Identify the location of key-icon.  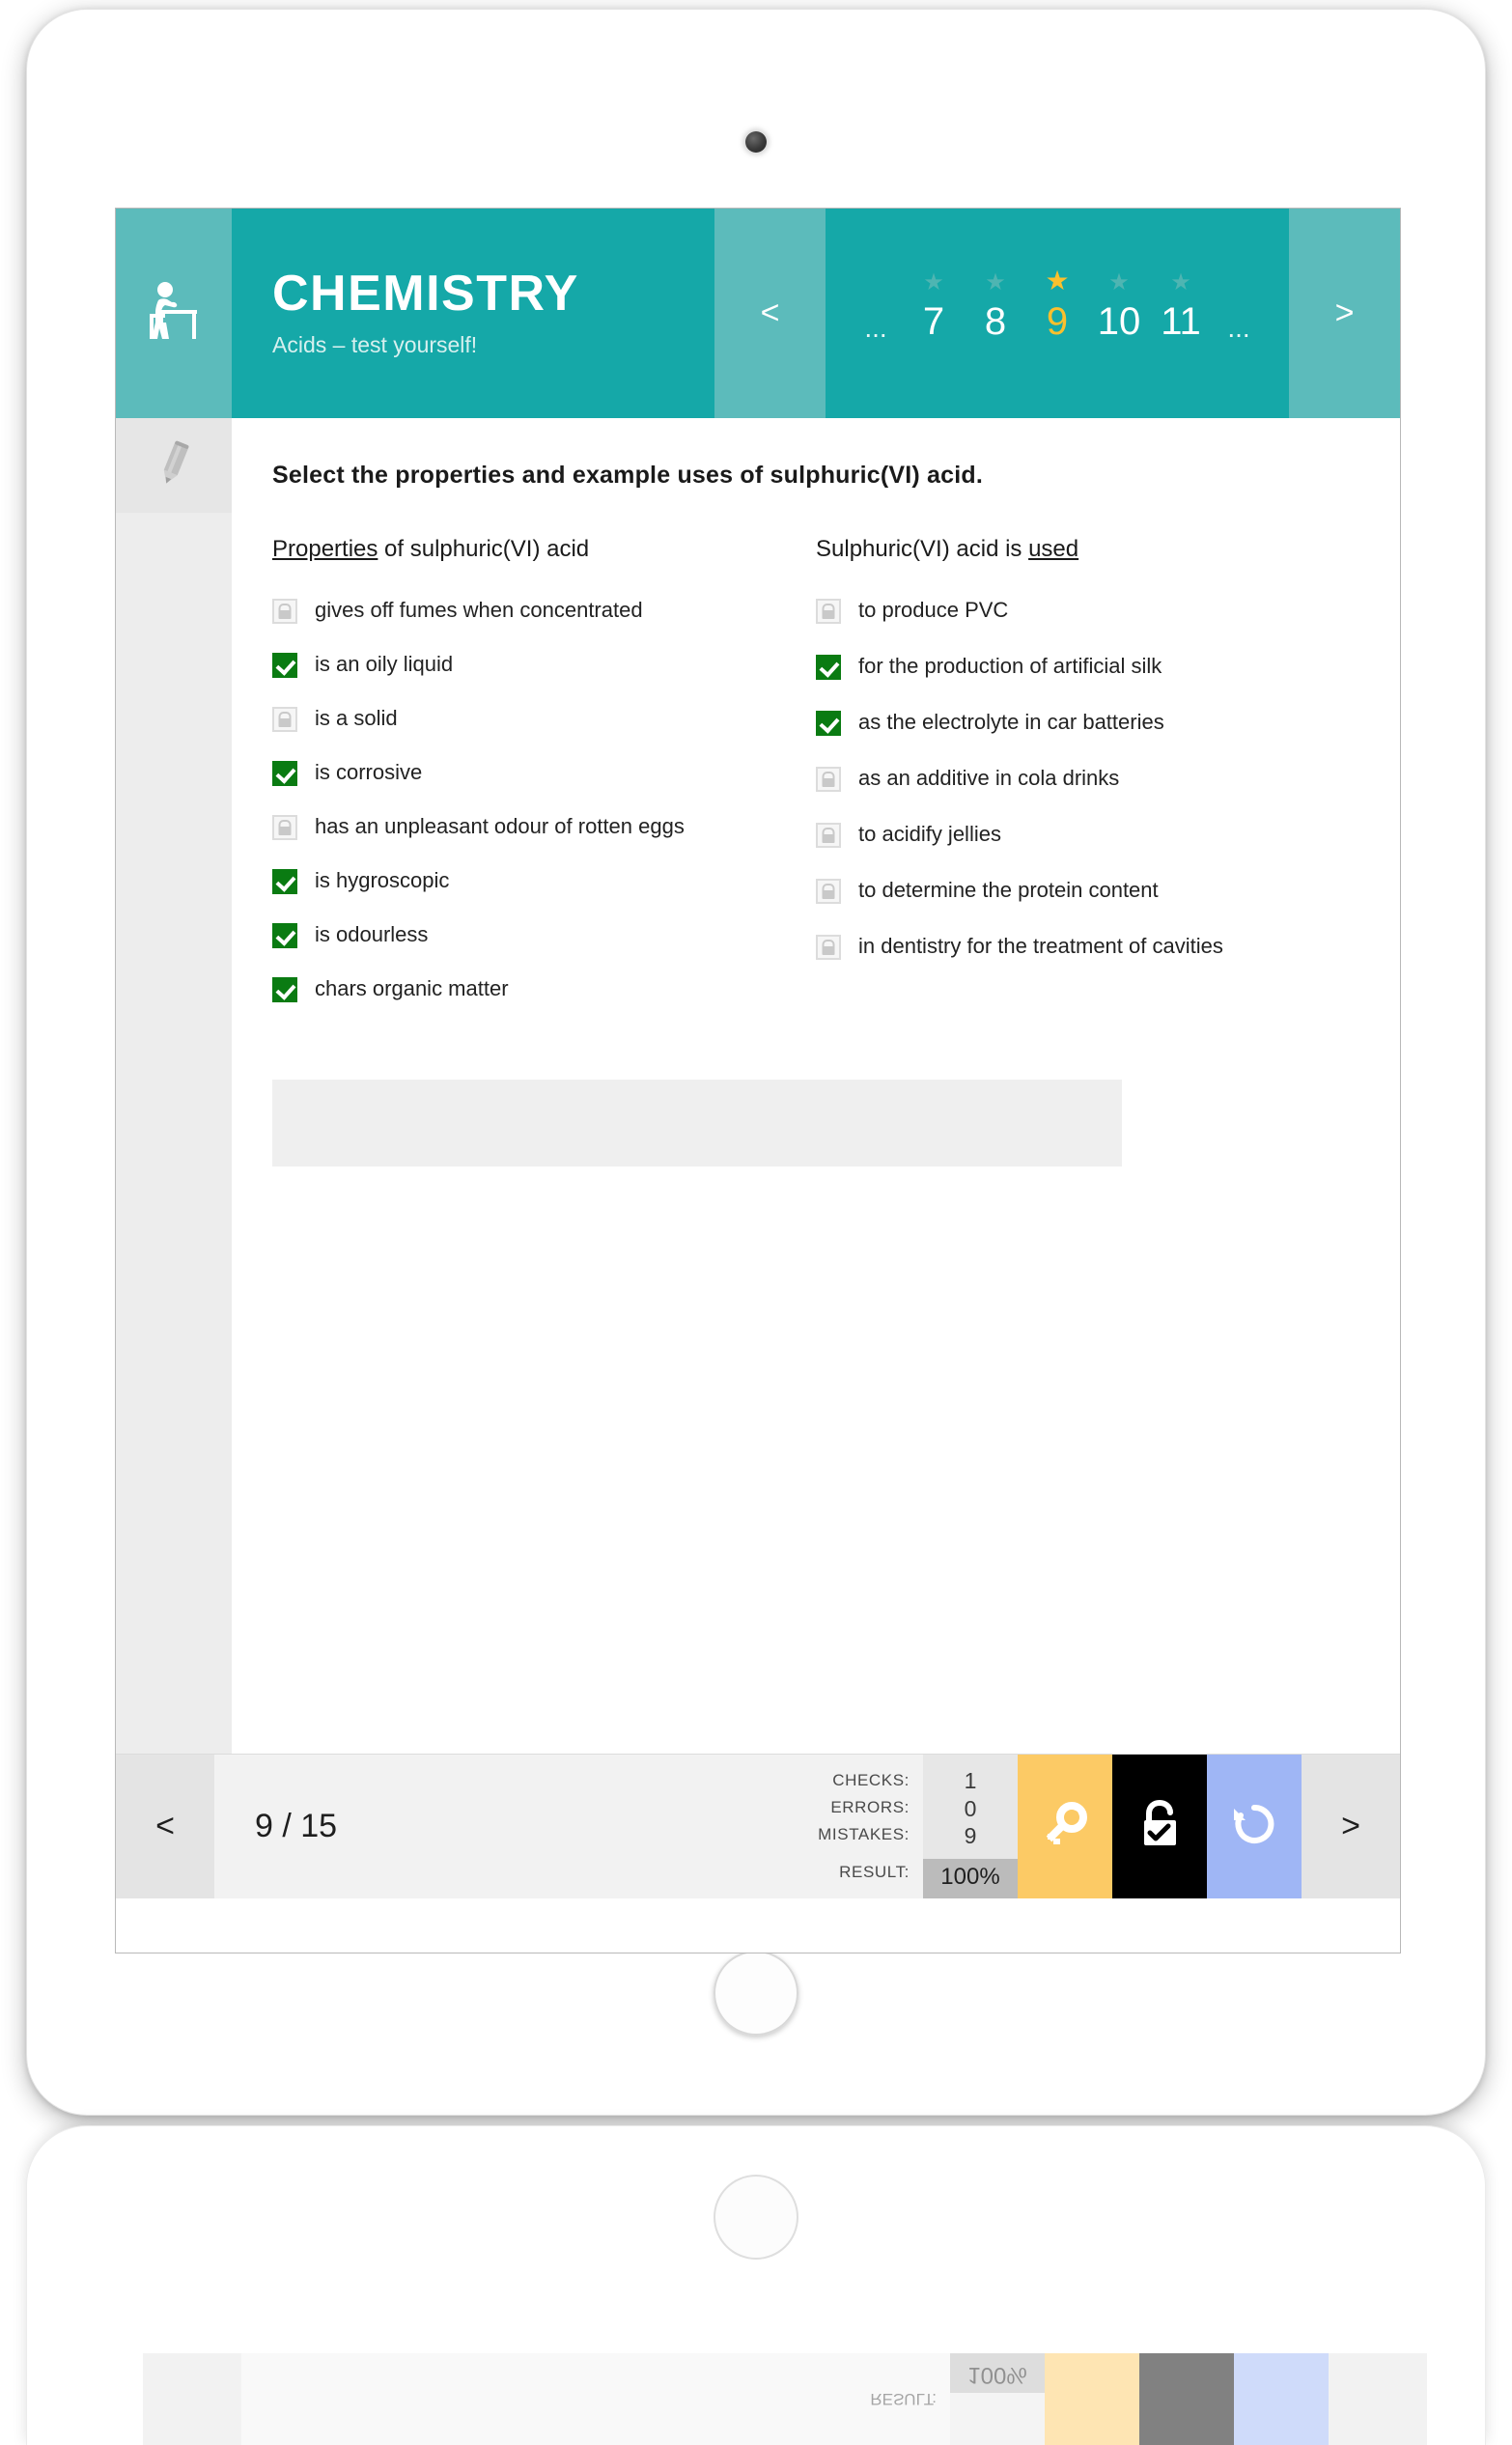
(1065, 1826).